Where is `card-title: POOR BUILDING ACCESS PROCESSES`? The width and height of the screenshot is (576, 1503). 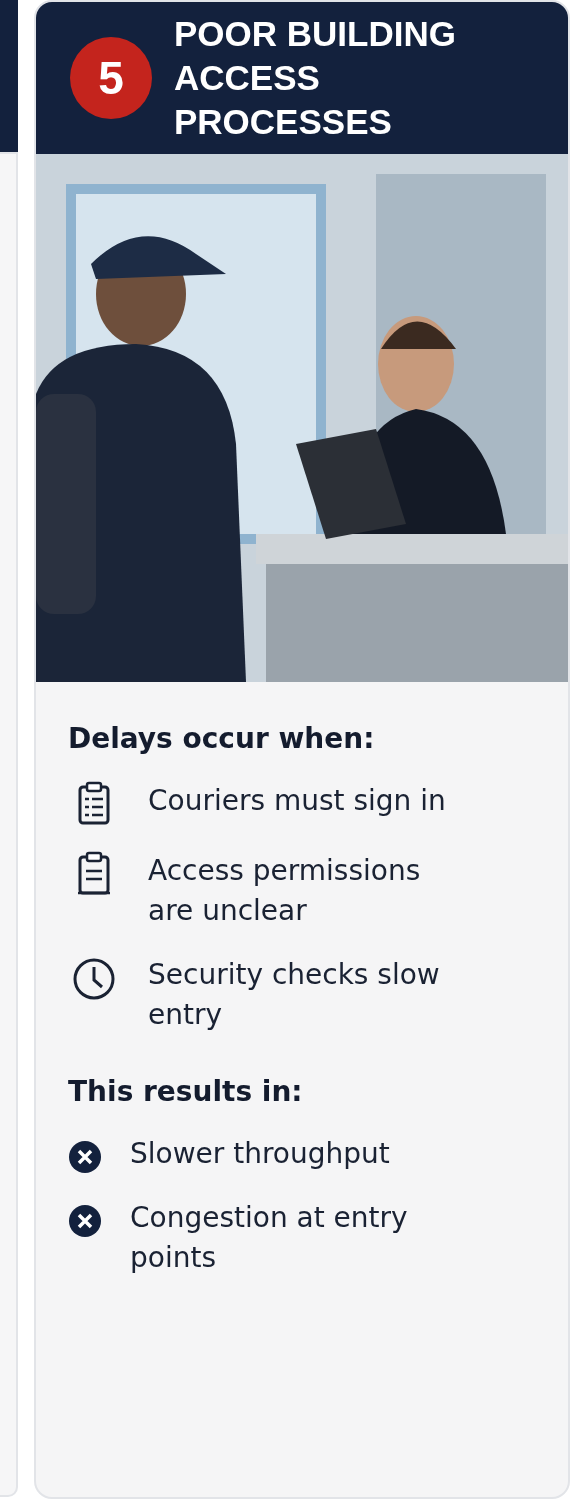
card-title: POOR BUILDING ACCESS PROCESSES is located at coordinates (315, 78).